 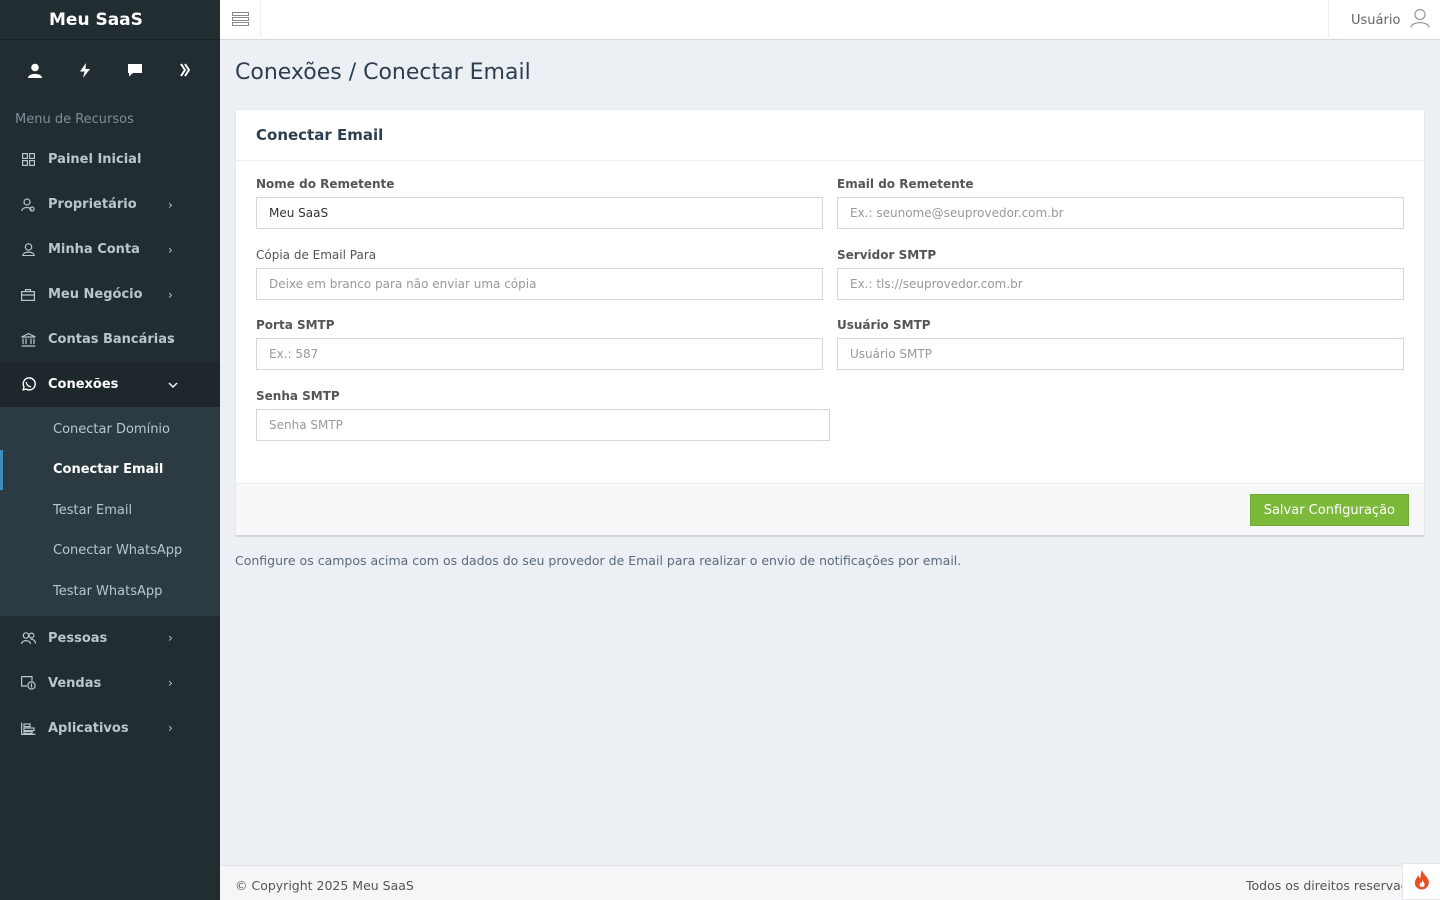 I want to click on sidebar-item-label: Meu Negócio, so click(x=95, y=294).